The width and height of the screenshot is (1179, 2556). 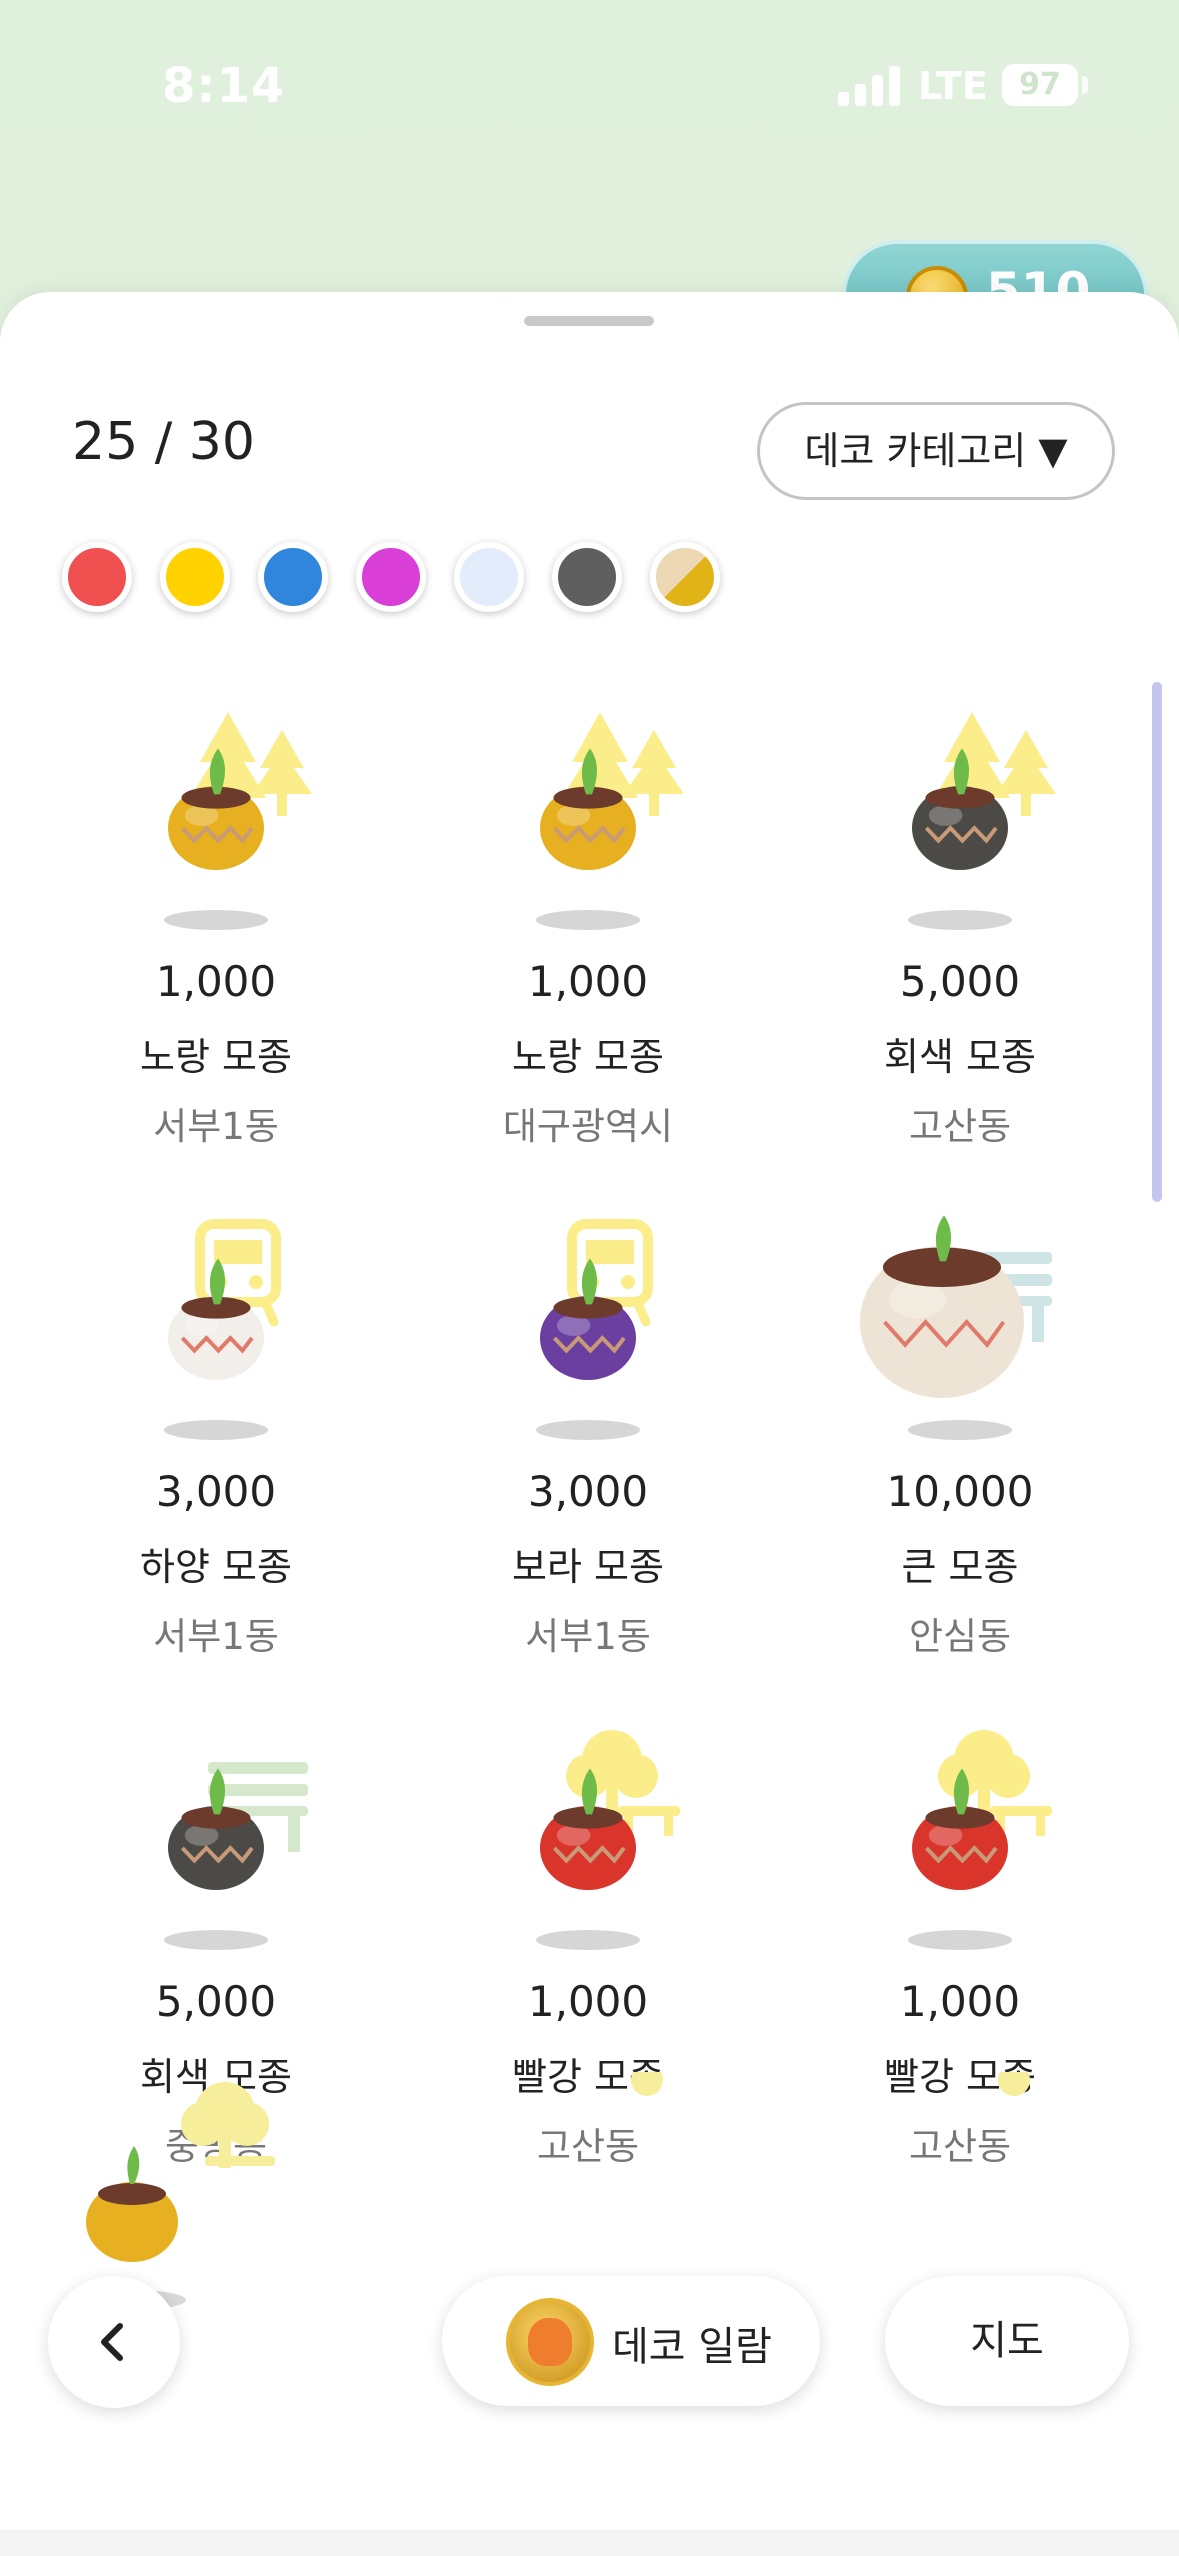 I want to click on item-location: 안심동, so click(x=960, y=1636).